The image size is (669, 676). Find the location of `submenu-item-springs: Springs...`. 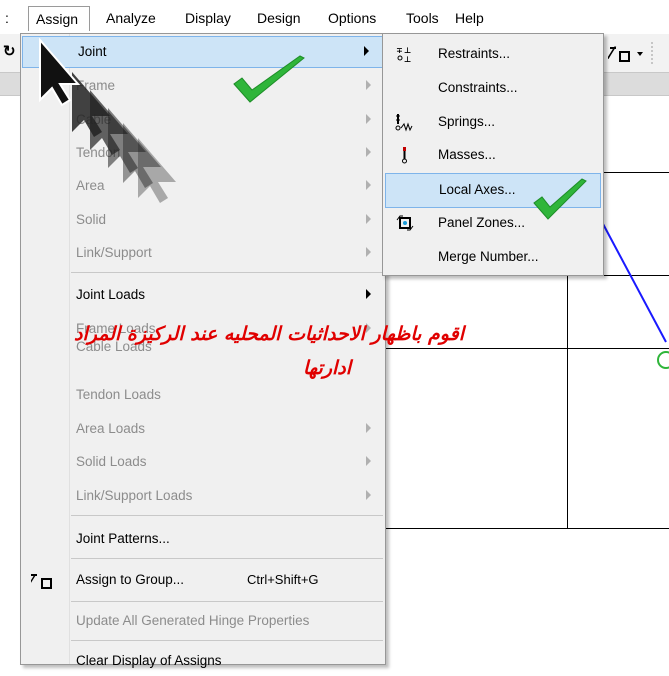

submenu-item-springs: Springs... is located at coordinates (493, 122).